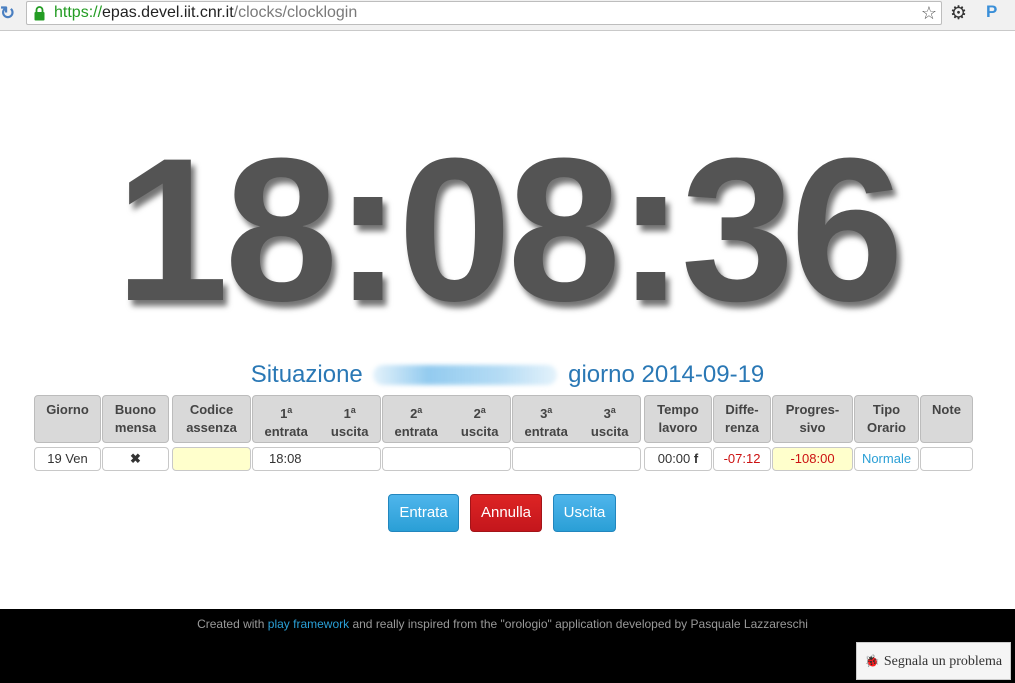  What do you see at coordinates (353, 410) in the screenshot?
I see `pair1-out-sup: a` at bounding box center [353, 410].